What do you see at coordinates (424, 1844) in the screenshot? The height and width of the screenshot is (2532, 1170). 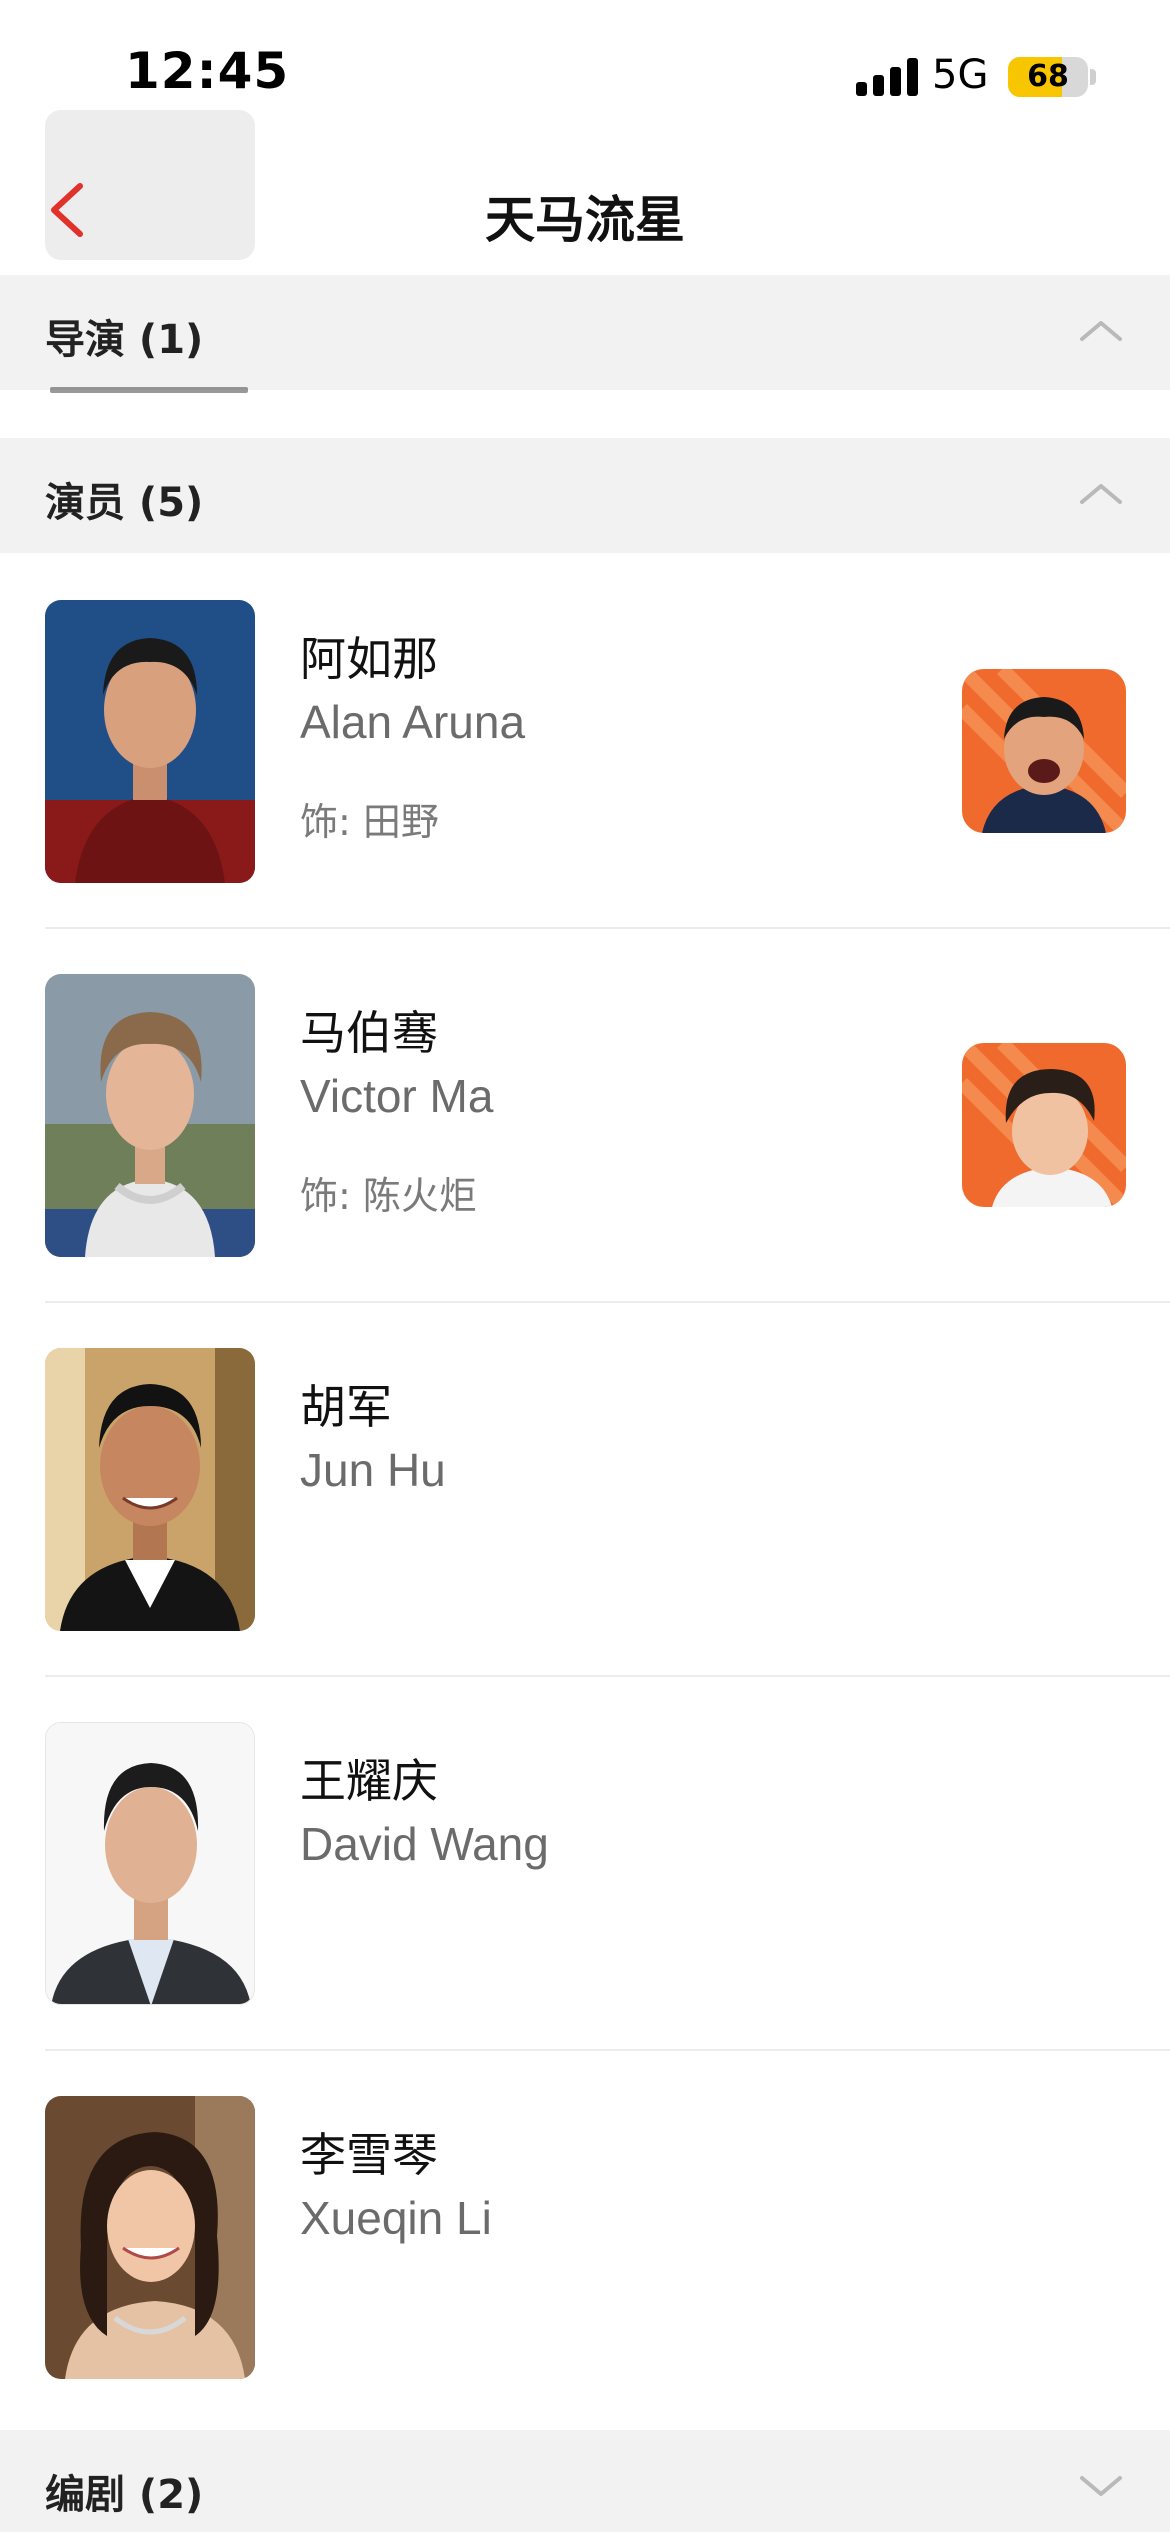 I see `actor-name-en: David Wang` at bounding box center [424, 1844].